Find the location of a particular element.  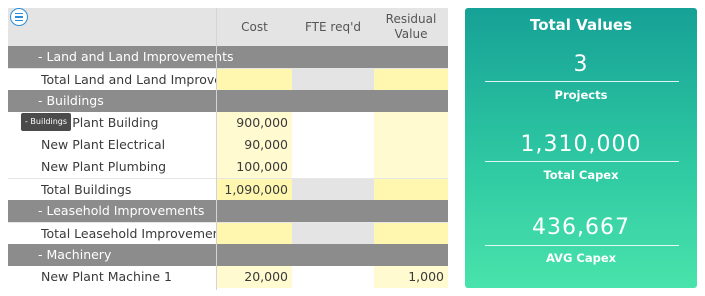

table-row: New Plant Plumbing 100,000 is located at coordinates (228, 167).